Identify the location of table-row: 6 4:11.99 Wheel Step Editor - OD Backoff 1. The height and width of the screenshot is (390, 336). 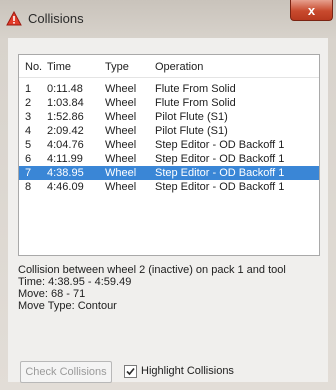
(169, 159).